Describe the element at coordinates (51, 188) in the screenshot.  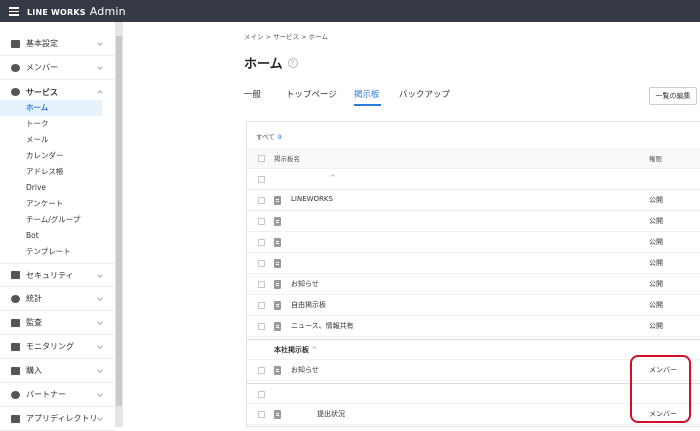
I see `sidebar-subitem-drive: Drive` at that location.